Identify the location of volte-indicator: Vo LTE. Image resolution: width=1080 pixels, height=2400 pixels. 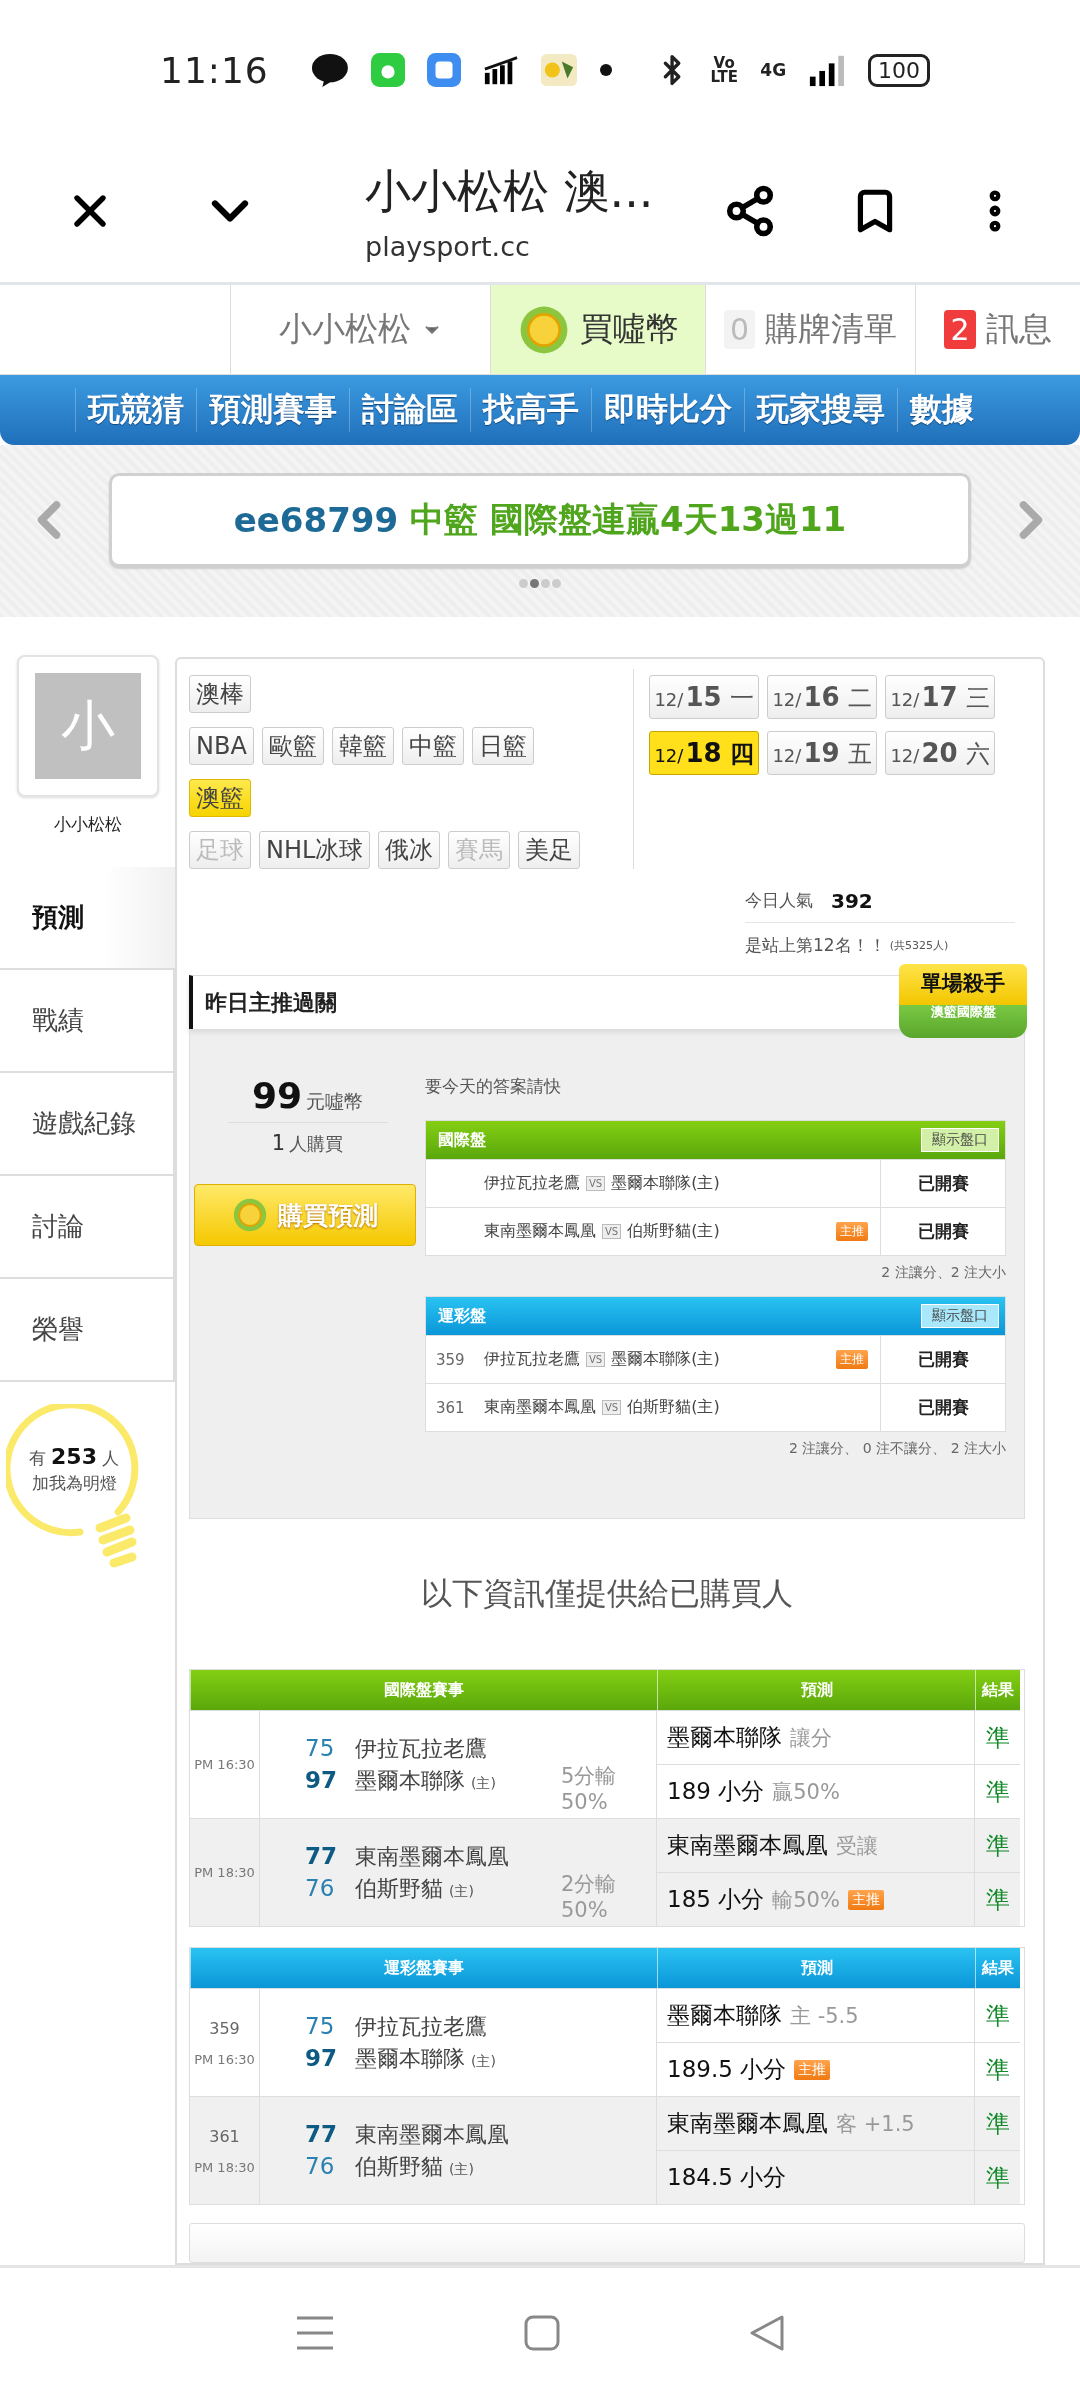
(724, 70).